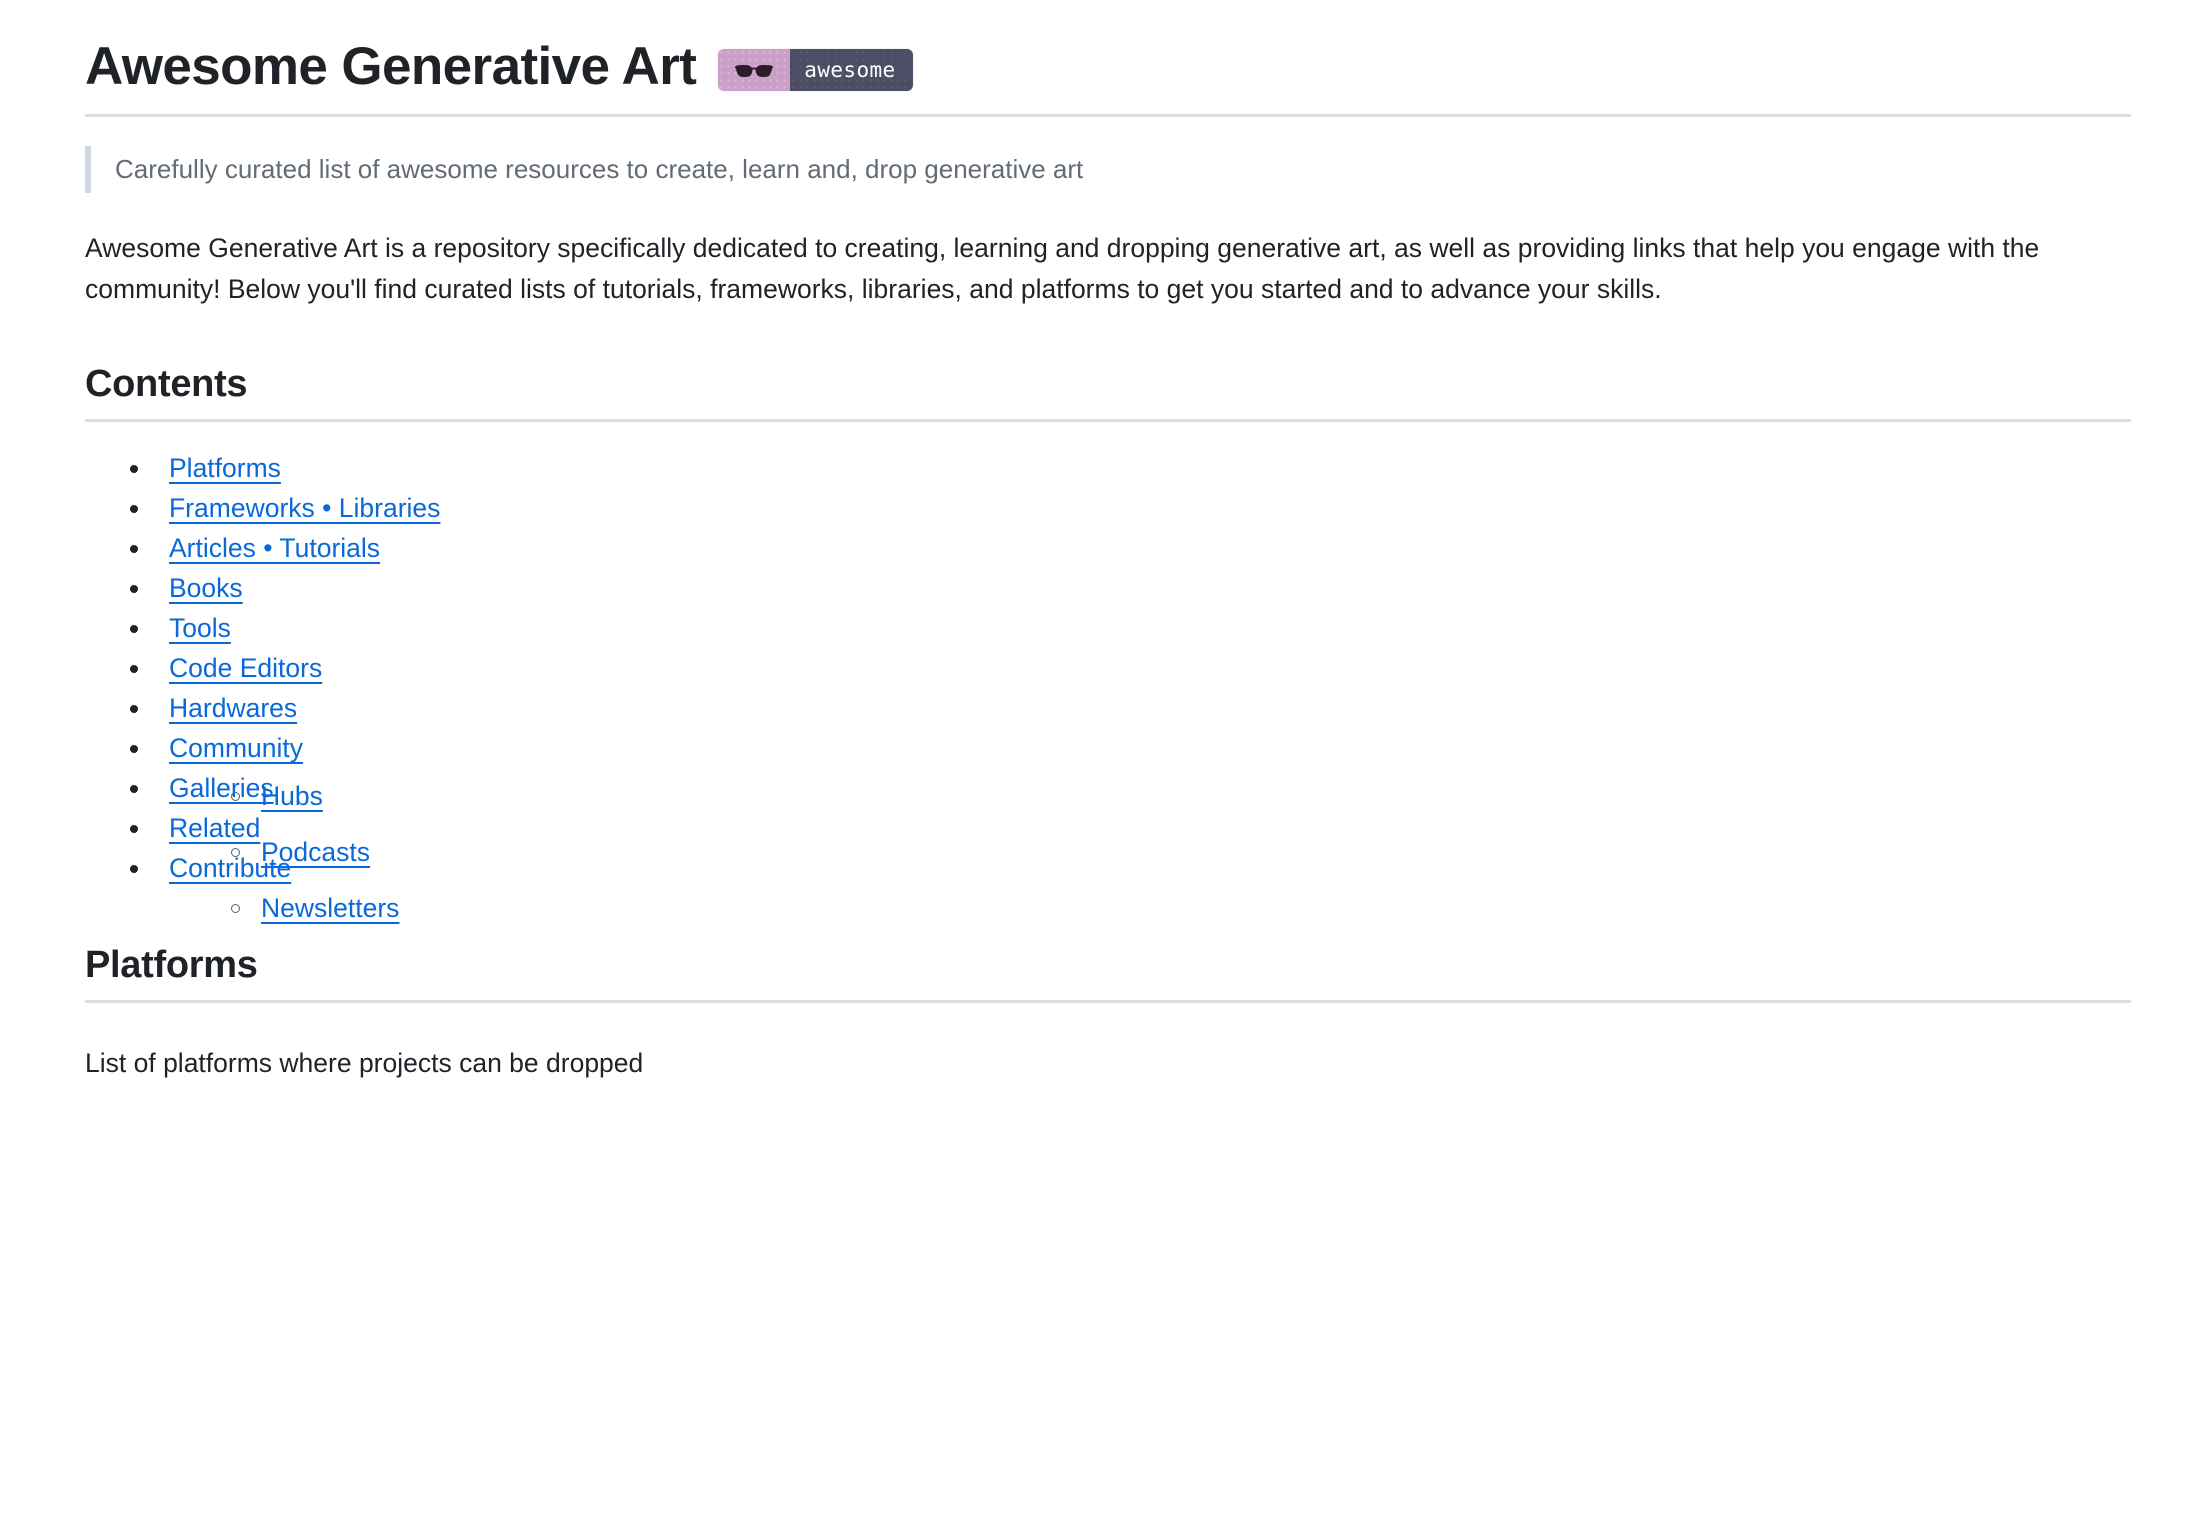 The width and height of the screenshot is (2192, 1534). I want to click on toc-link-related: Related, so click(214, 828).